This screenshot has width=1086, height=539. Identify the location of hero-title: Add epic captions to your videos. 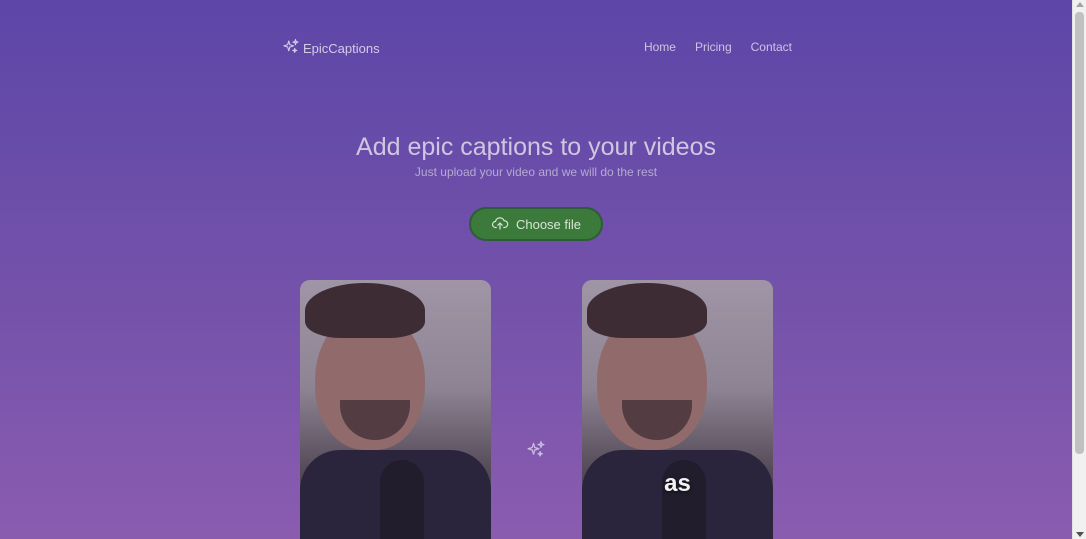
(536, 147).